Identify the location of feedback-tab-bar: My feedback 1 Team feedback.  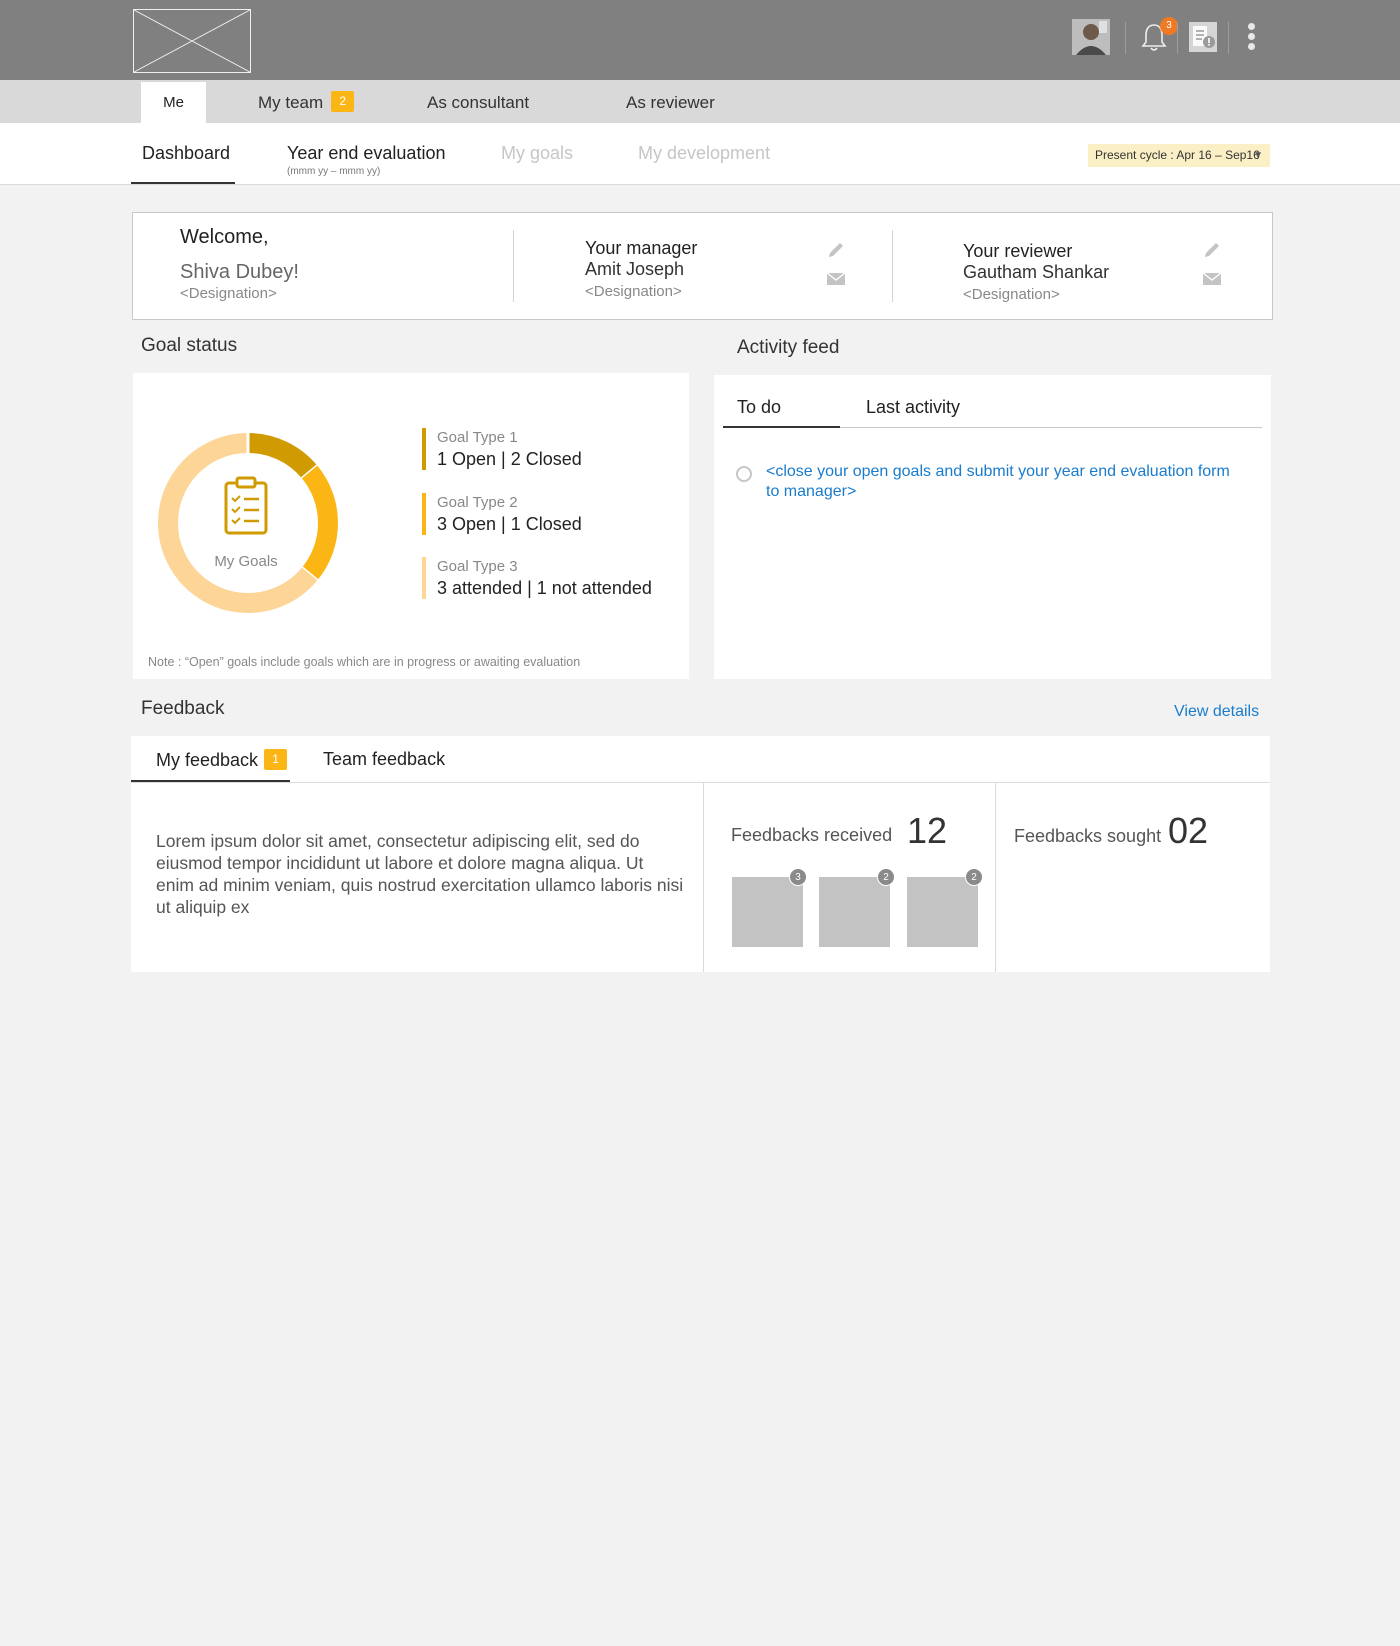
(700, 759).